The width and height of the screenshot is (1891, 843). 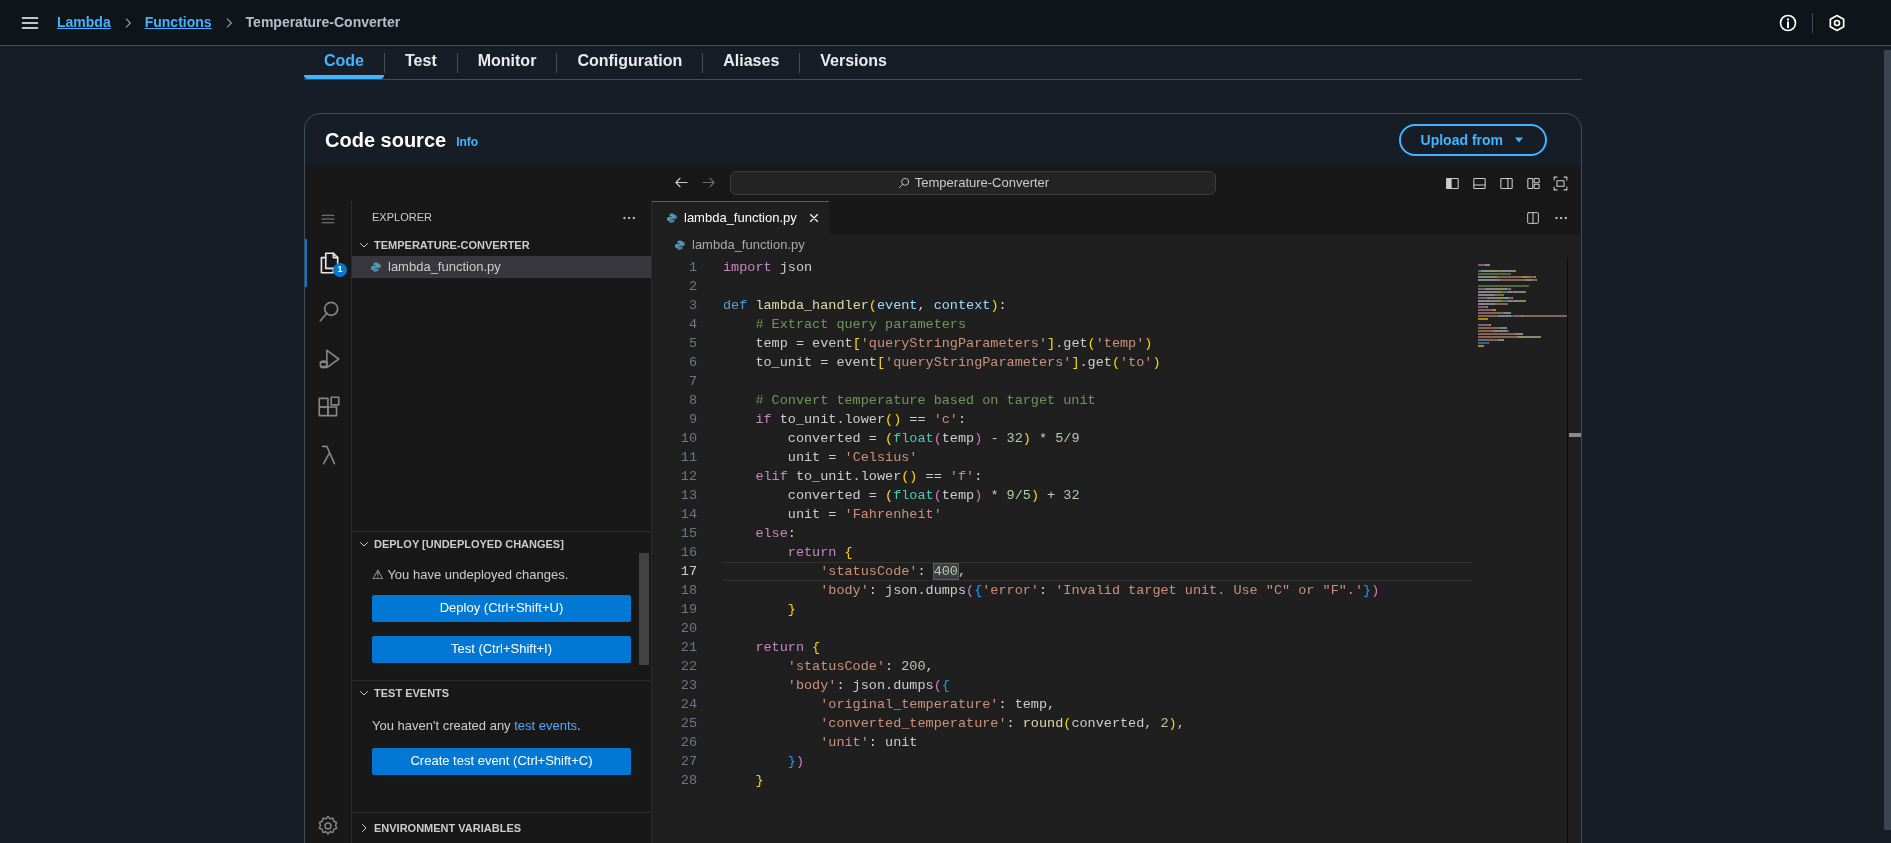 I want to click on breadcrumb-link: Functions, so click(x=178, y=22).